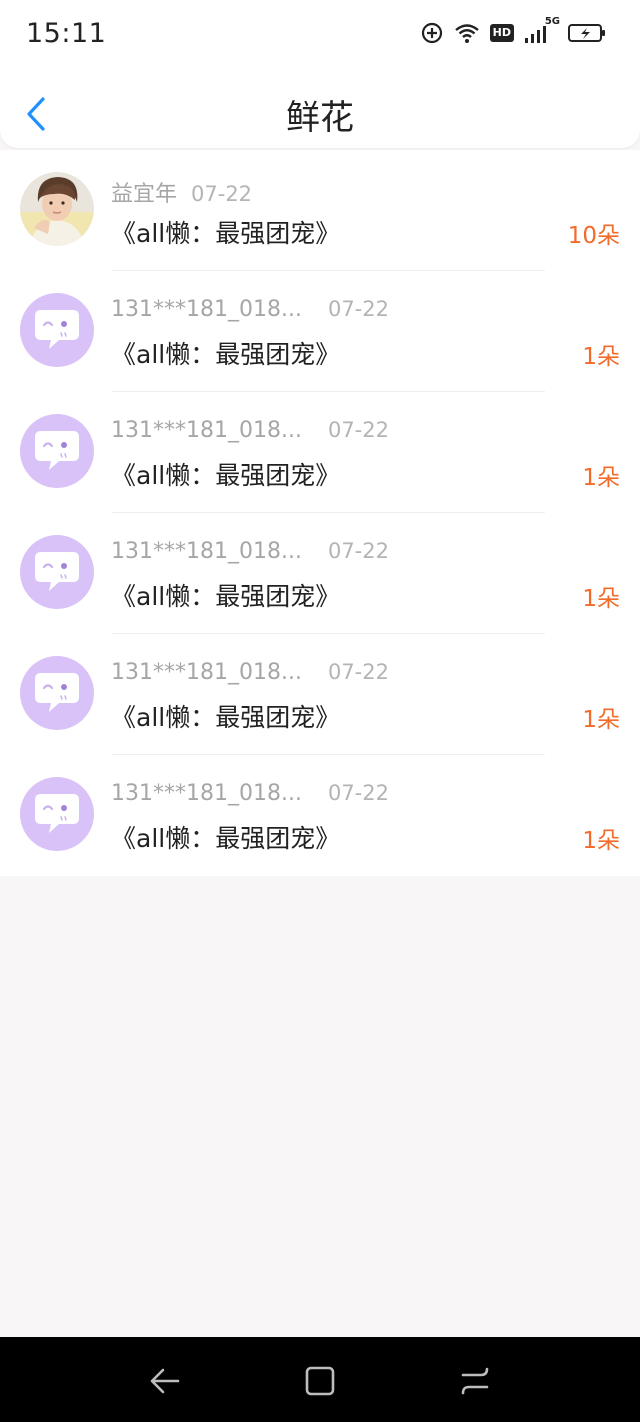 The image size is (640, 1422). What do you see at coordinates (501, 33) in the screenshot?
I see `hd-icon: HD` at bounding box center [501, 33].